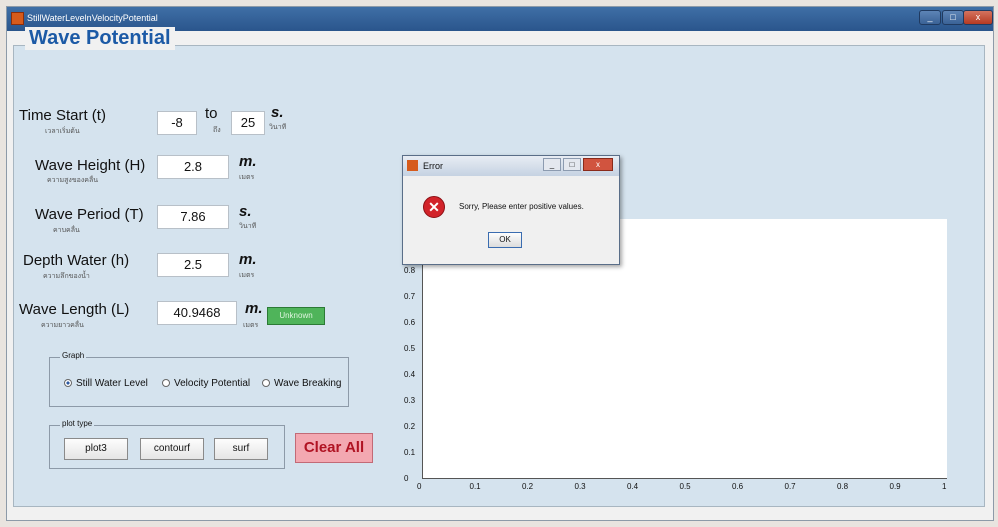 The height and width of the screenshot is (527, 998). Describe the element at coordinates (978, 17) in the screenshot. I see `close-button: x` at that location.